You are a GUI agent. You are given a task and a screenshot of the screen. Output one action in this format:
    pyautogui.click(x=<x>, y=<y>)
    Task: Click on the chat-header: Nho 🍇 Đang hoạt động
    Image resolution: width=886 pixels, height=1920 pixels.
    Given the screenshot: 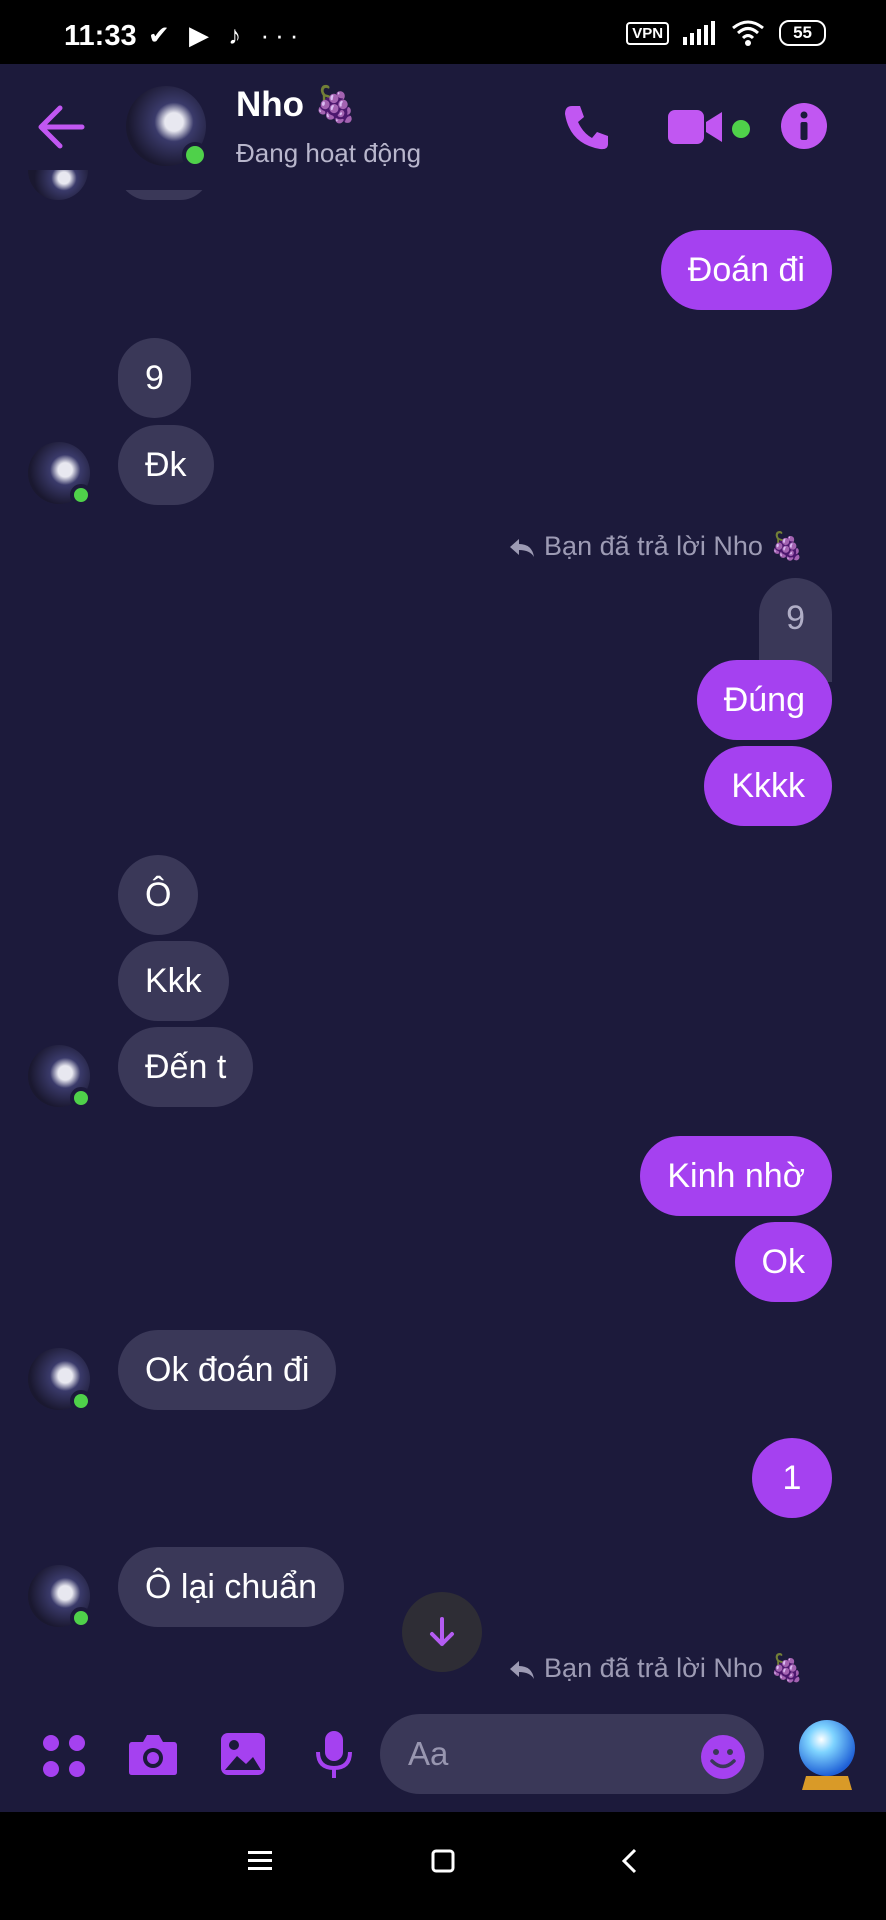 What is the action you would take?
    pyautogui.click(x=443, y=127)
    